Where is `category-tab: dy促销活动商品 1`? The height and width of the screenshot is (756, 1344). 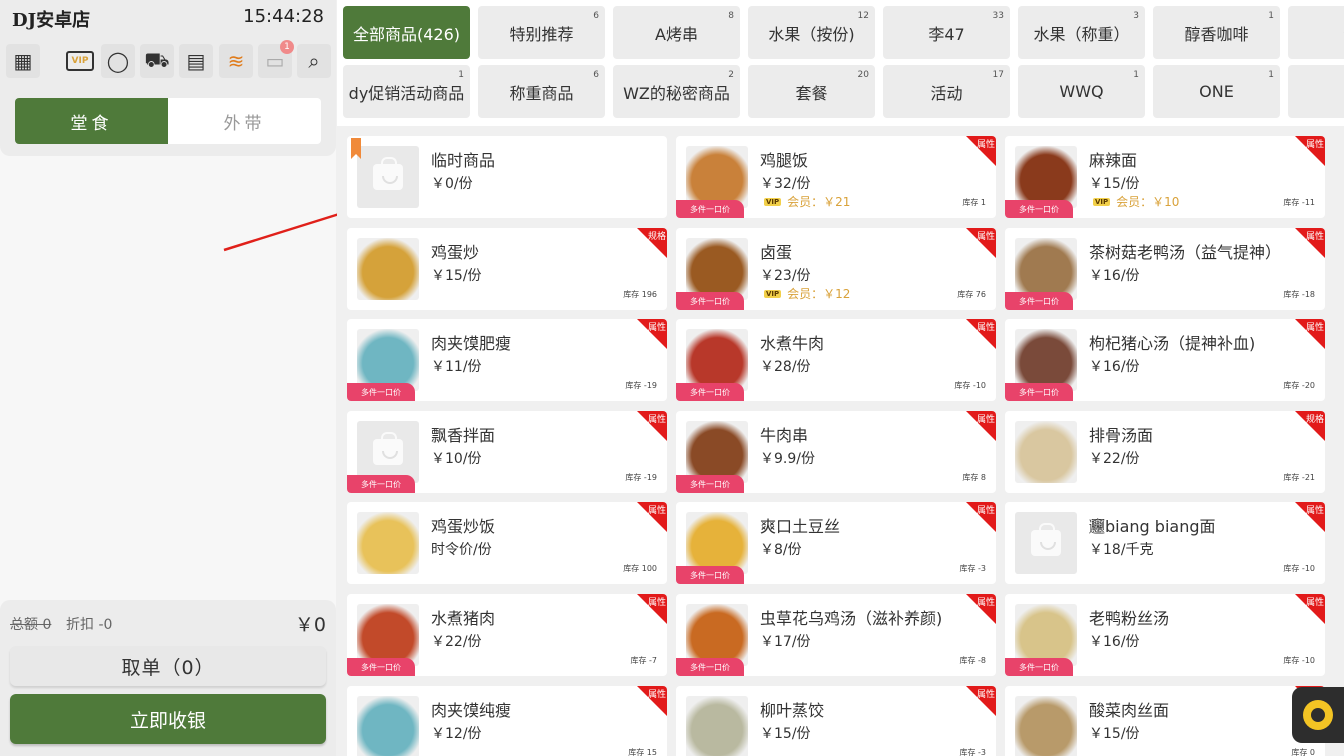 category-tab: dy促销活动商品 1 is located at coordinates (406, 91).